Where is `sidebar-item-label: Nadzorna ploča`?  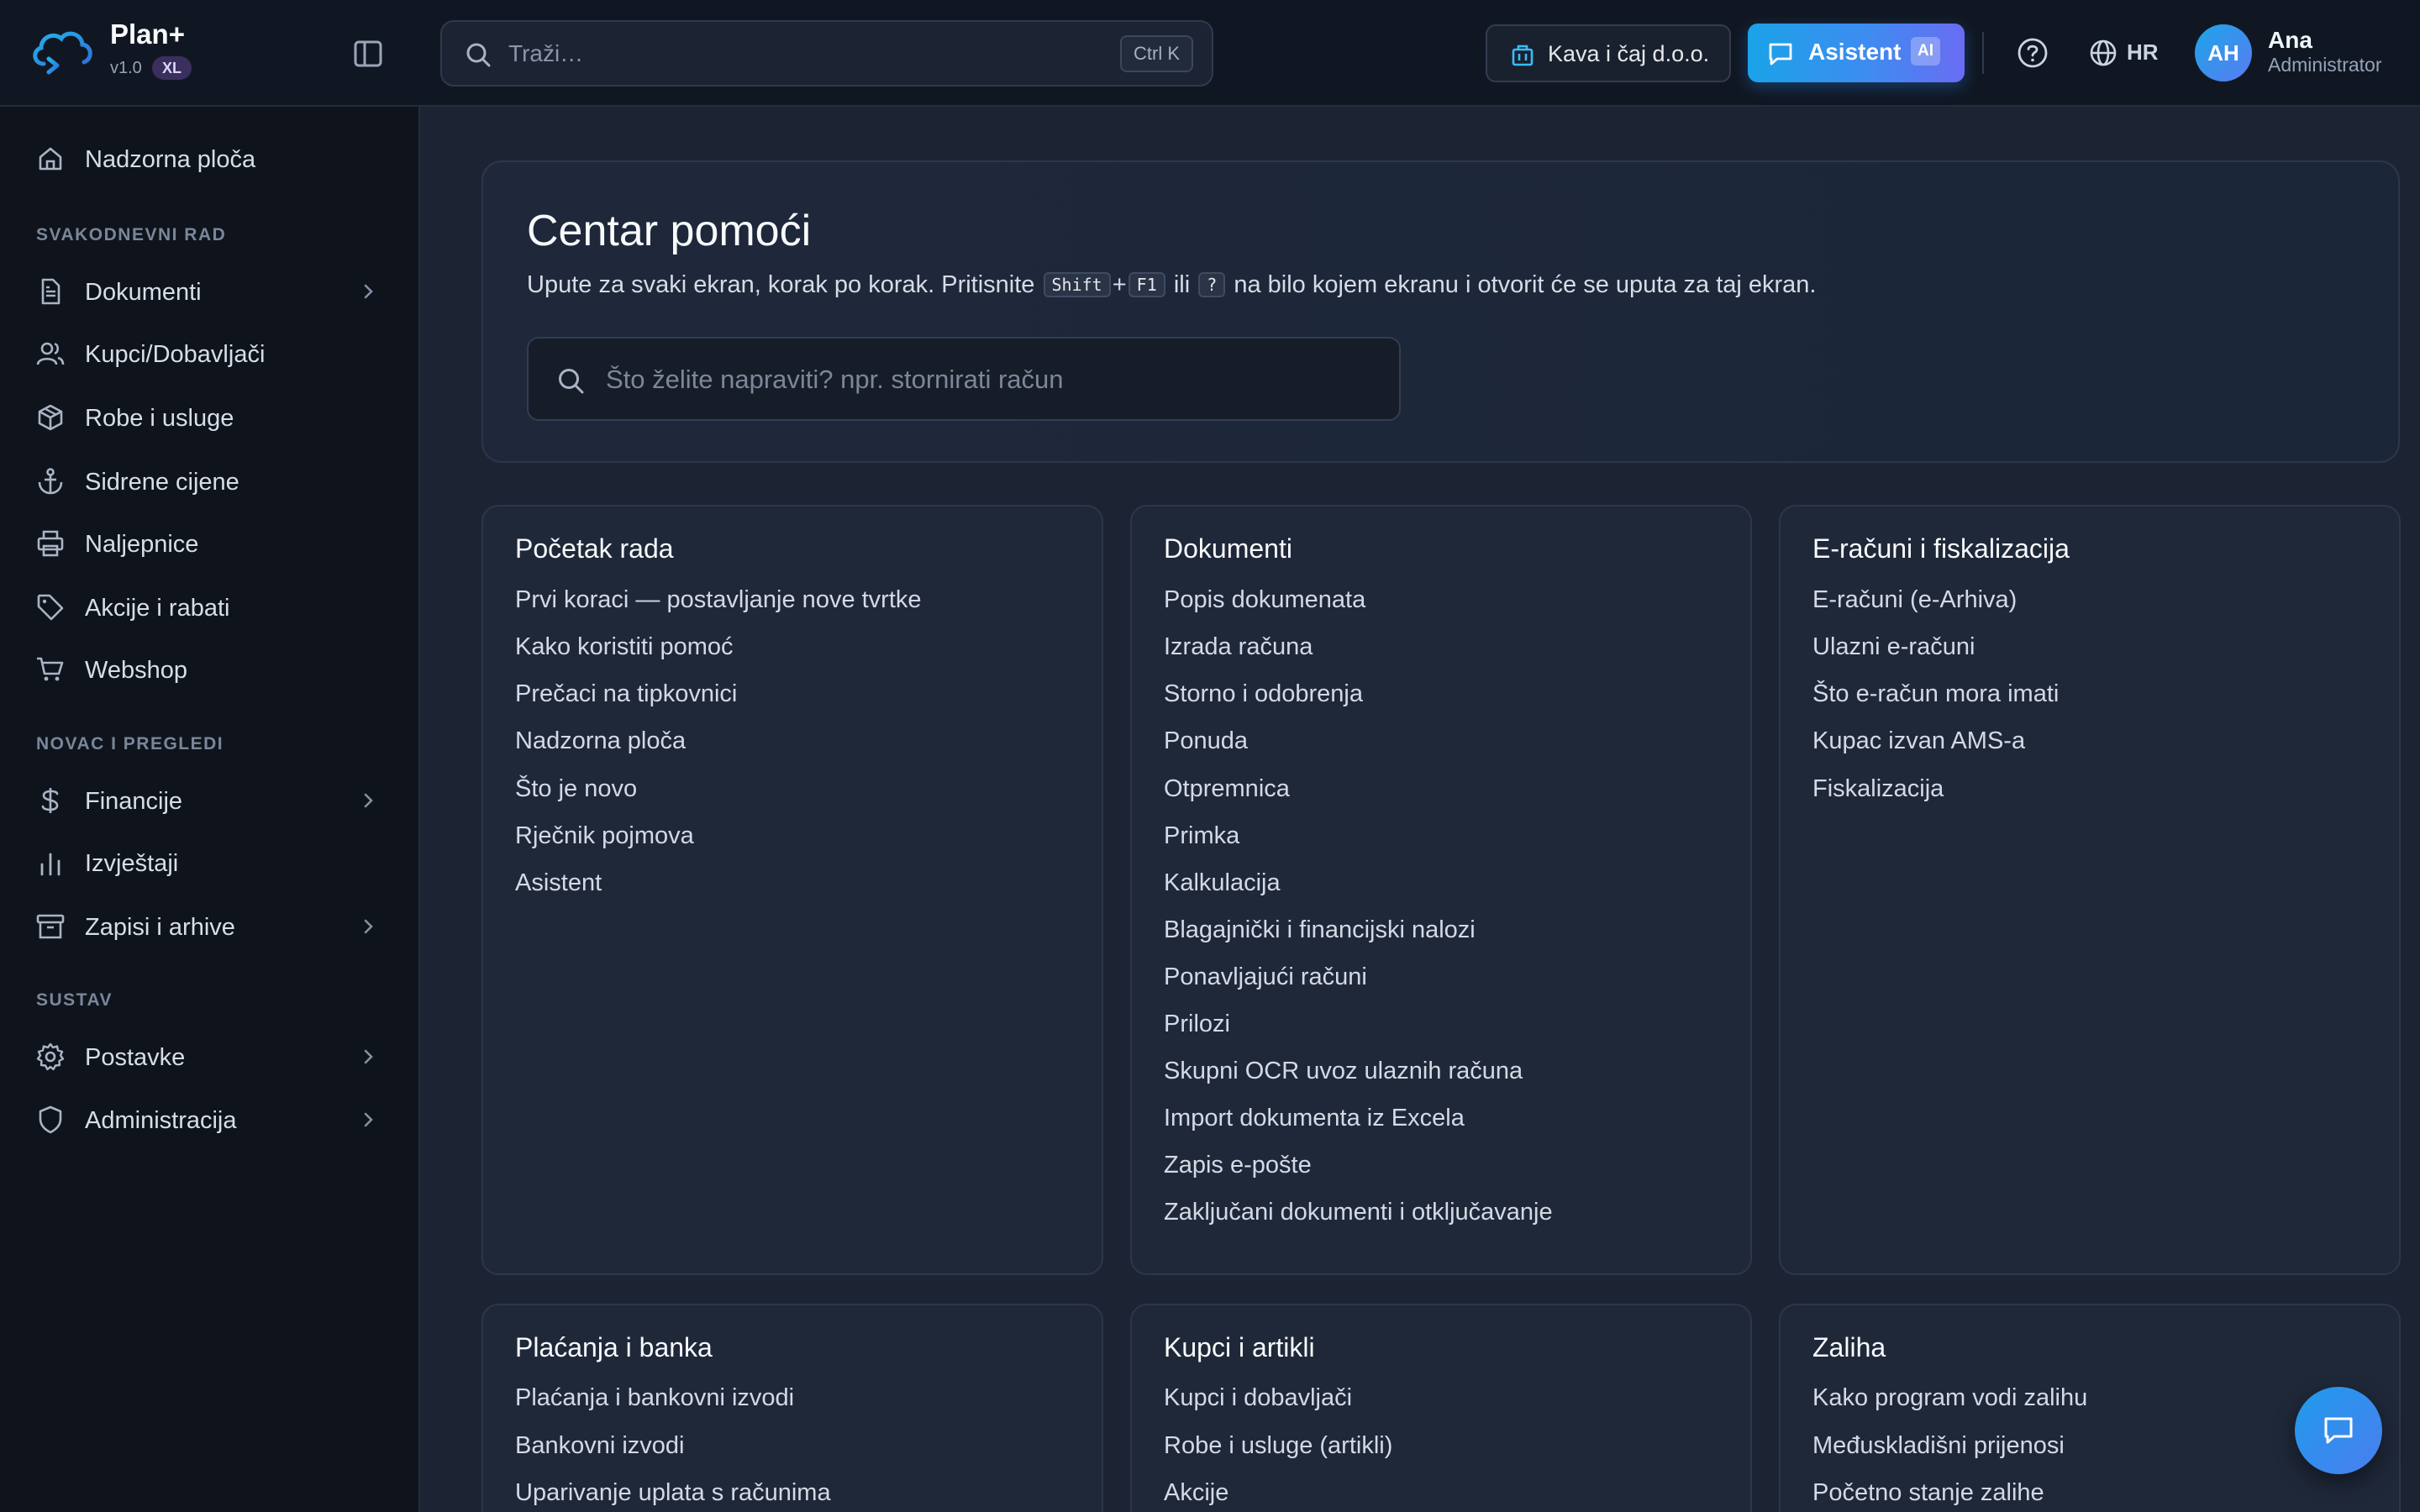
sidebar-item-label: Nadzorna ploča is located at coordinates (170, 159).